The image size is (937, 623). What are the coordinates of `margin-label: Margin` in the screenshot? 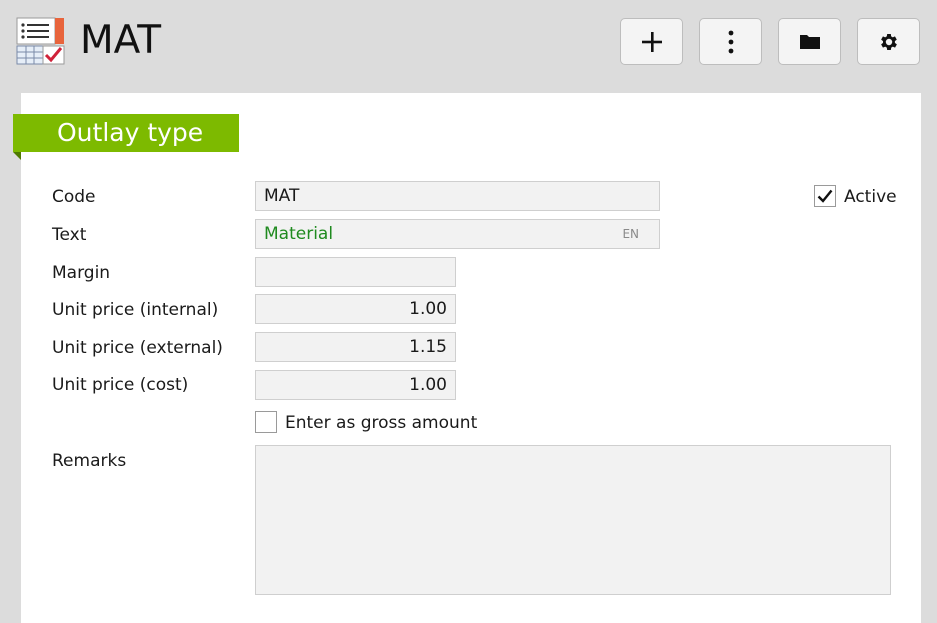 It's located at (81, 273).